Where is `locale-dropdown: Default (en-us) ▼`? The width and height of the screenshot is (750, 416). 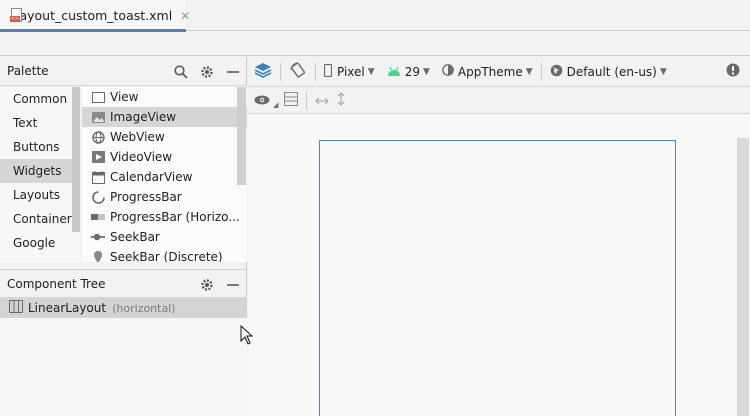 locale-dropdown: Default (en-us) ▼ is located at coordinates (608, 72).